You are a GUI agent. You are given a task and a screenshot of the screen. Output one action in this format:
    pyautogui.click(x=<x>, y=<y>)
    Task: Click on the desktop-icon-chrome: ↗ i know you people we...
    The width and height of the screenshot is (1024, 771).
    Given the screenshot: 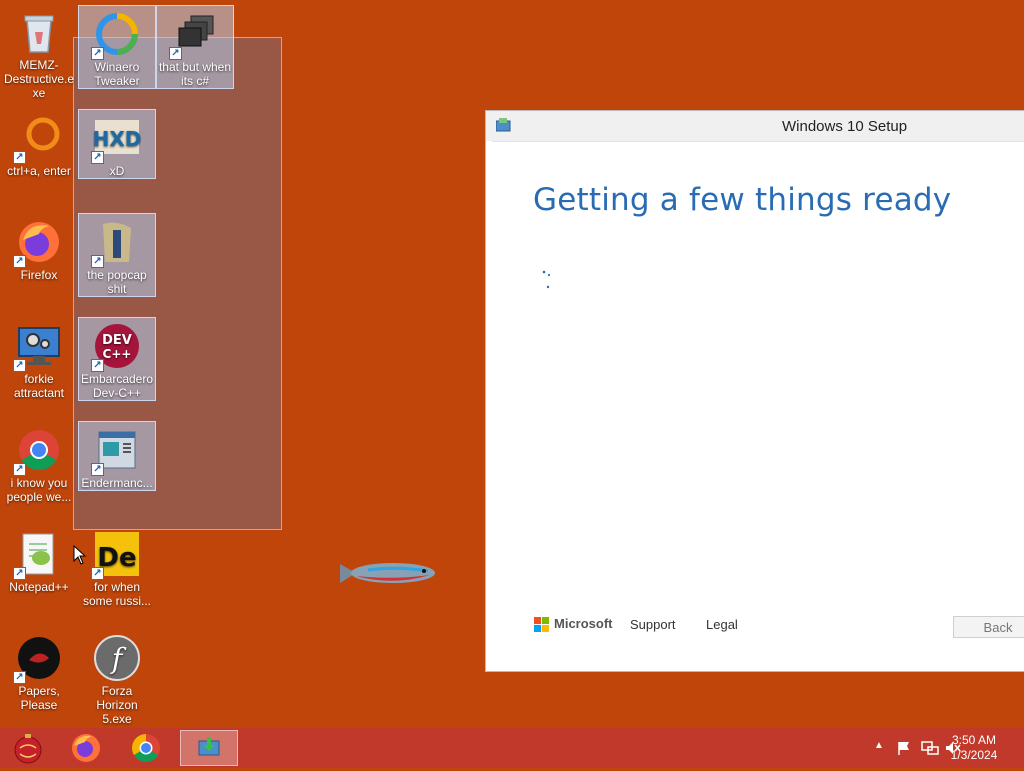 What is the action you would take?
    pyautogui.click(x=39, y=463)
    